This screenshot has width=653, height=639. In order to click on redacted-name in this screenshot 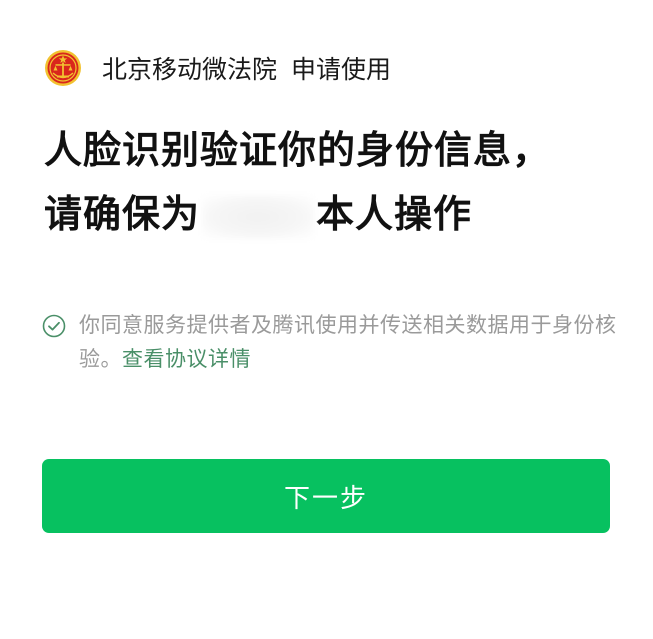, I will do `click(258, 216)`.